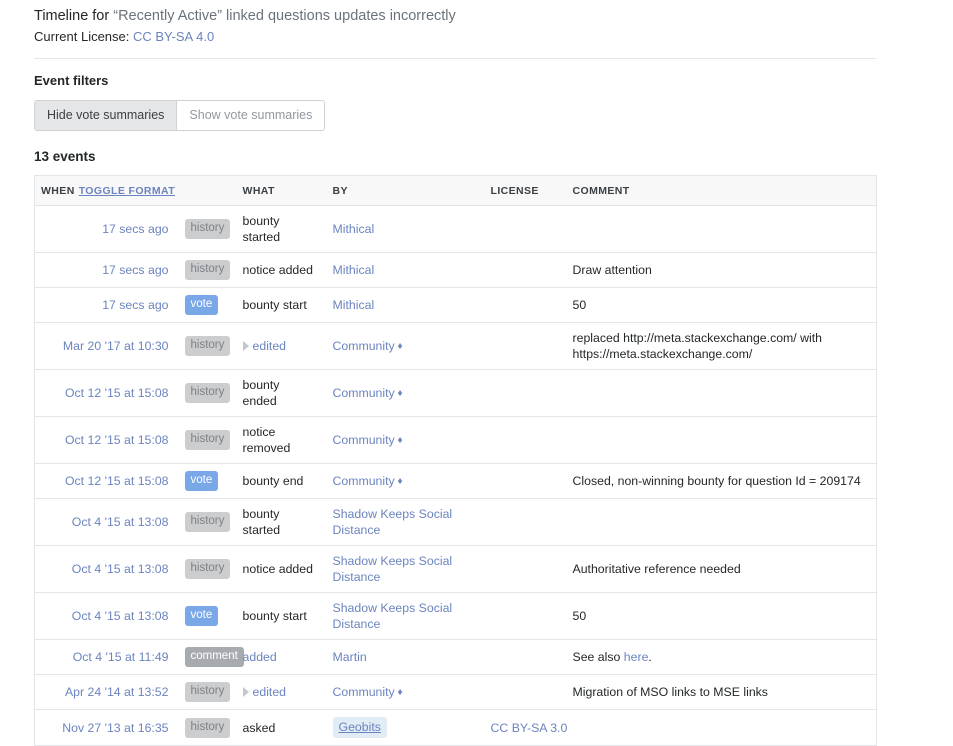  I want to click on show-vote-summaries-button: Show vote summaries, so click(250, 115).